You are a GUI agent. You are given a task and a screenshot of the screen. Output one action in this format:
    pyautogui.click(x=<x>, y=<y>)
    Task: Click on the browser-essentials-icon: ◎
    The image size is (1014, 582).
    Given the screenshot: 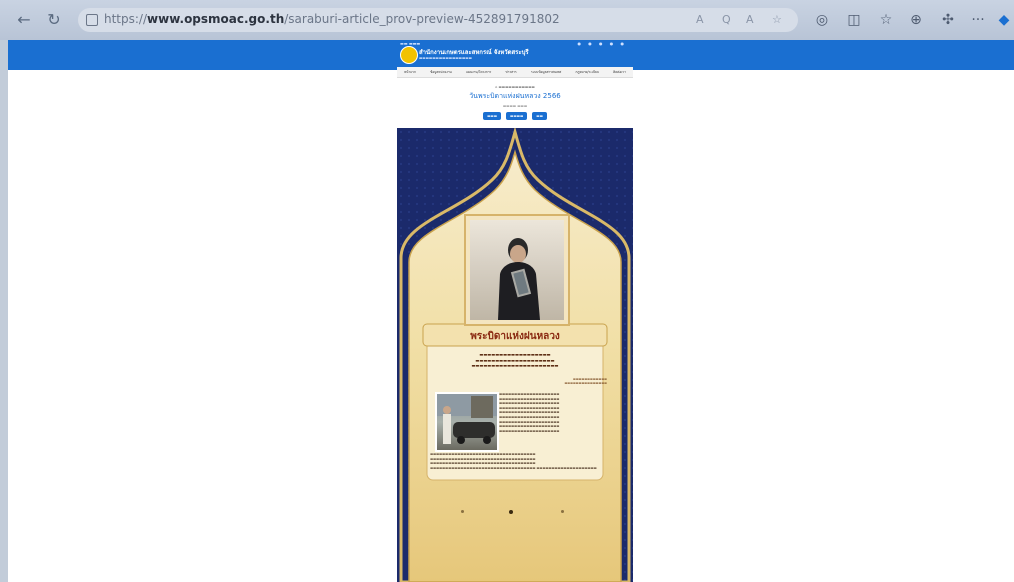 What is the action you would take?
    pyautogui.click(x=822, y=20)
    